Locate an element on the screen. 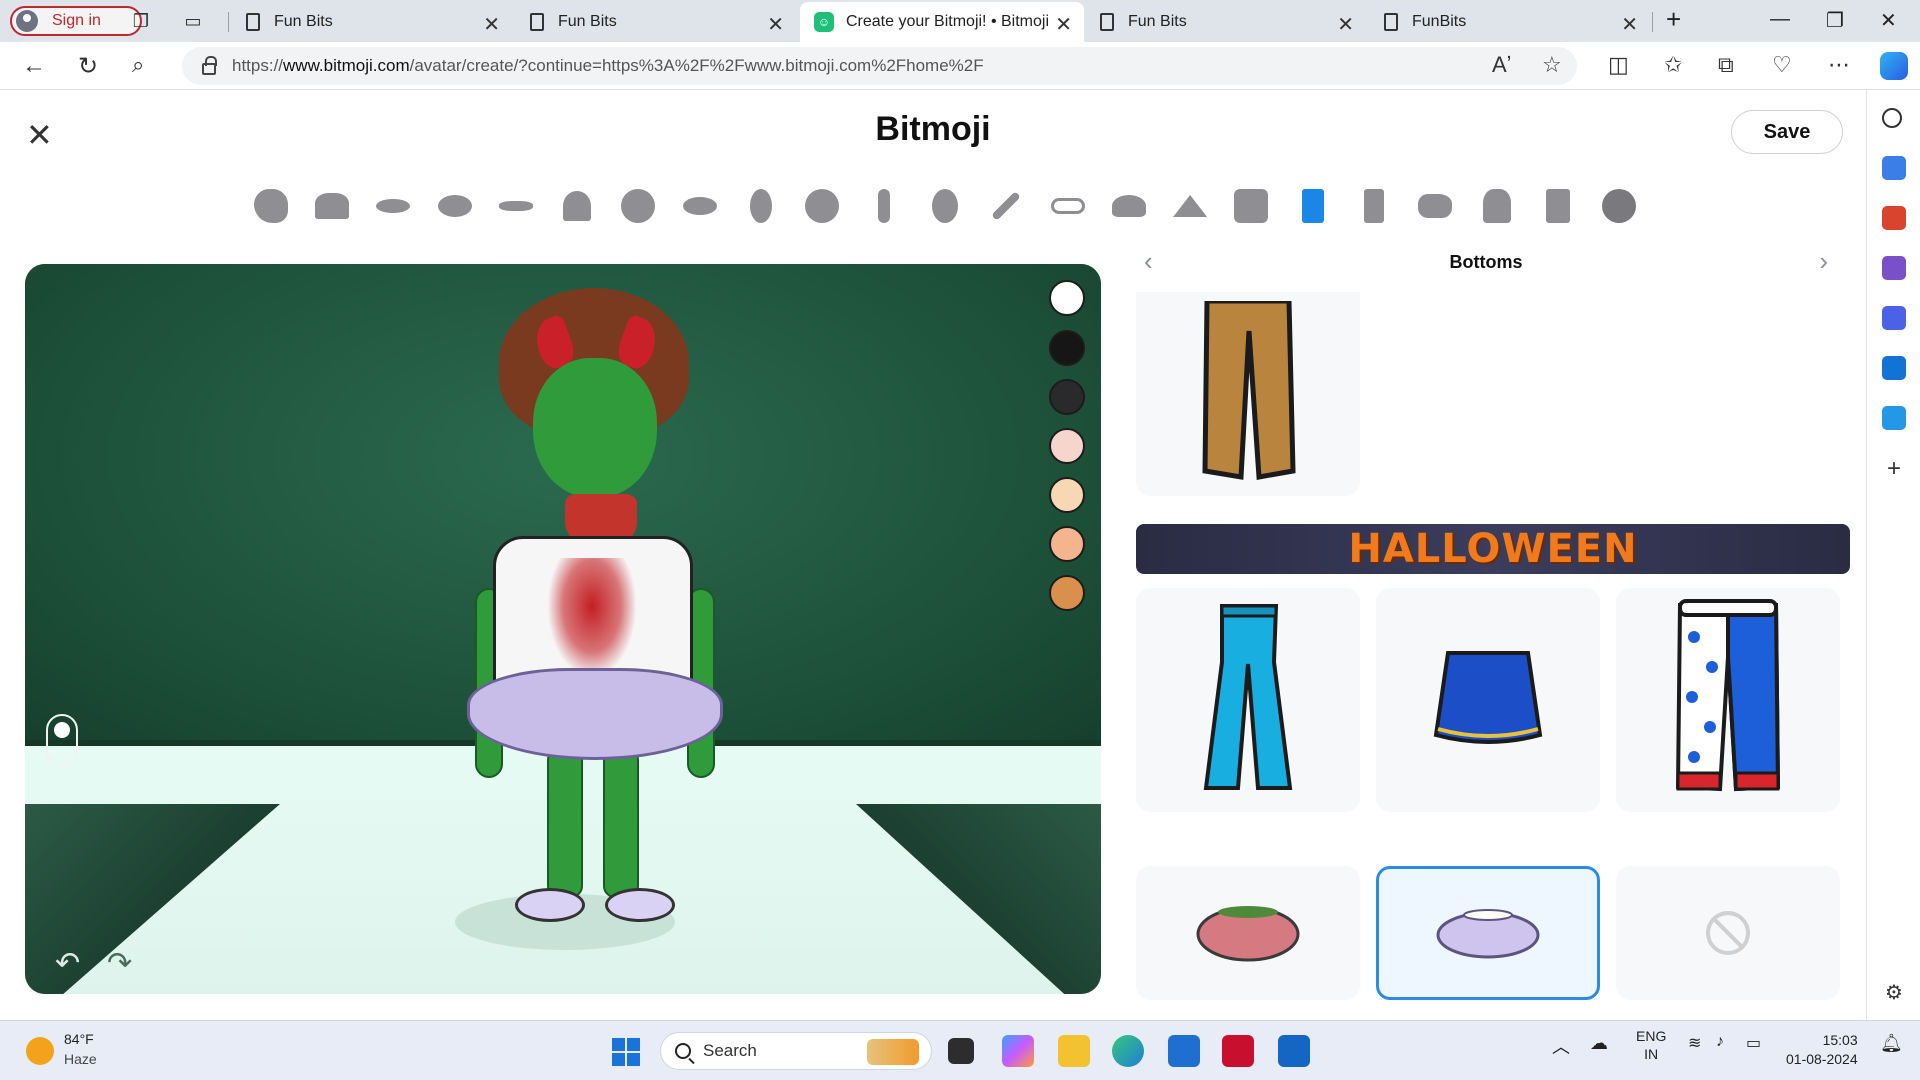 This screenshot has height=1080, width=1920. copilot-icon is located at coordinates (1894, 66).